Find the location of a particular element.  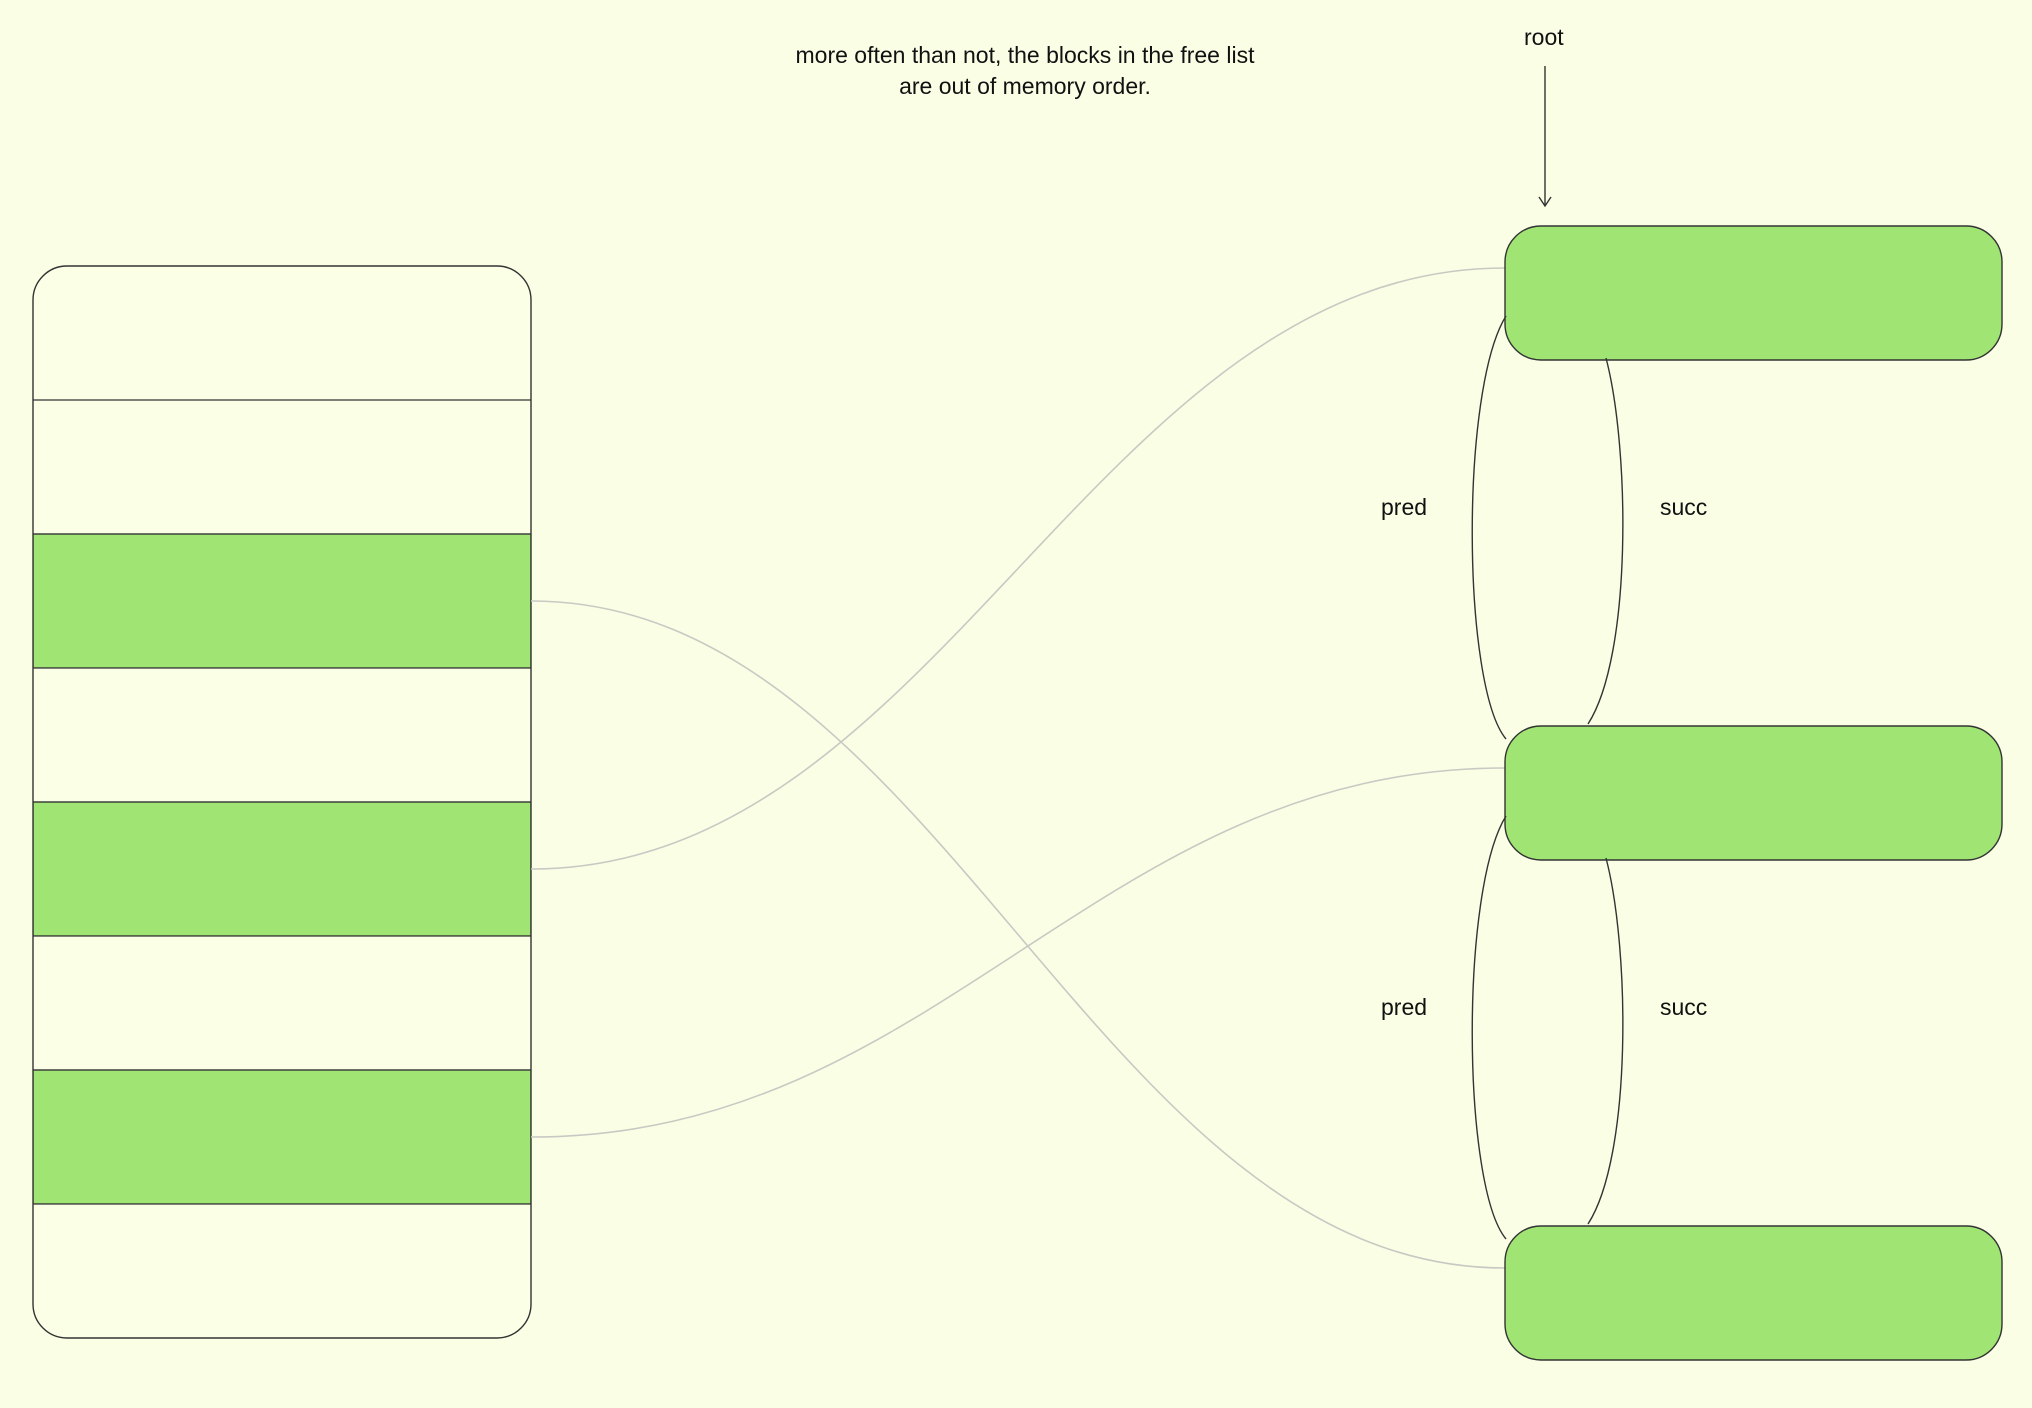

root-label: root is located at coordinates (1544, 37).